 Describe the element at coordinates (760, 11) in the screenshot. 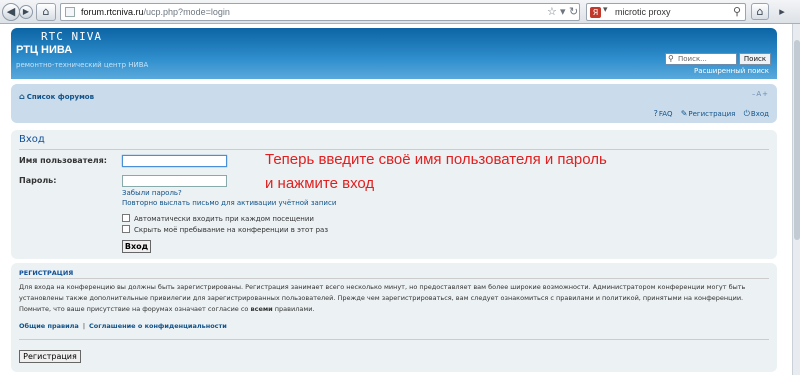

I see `home-page-icon: ⌂` at that location.